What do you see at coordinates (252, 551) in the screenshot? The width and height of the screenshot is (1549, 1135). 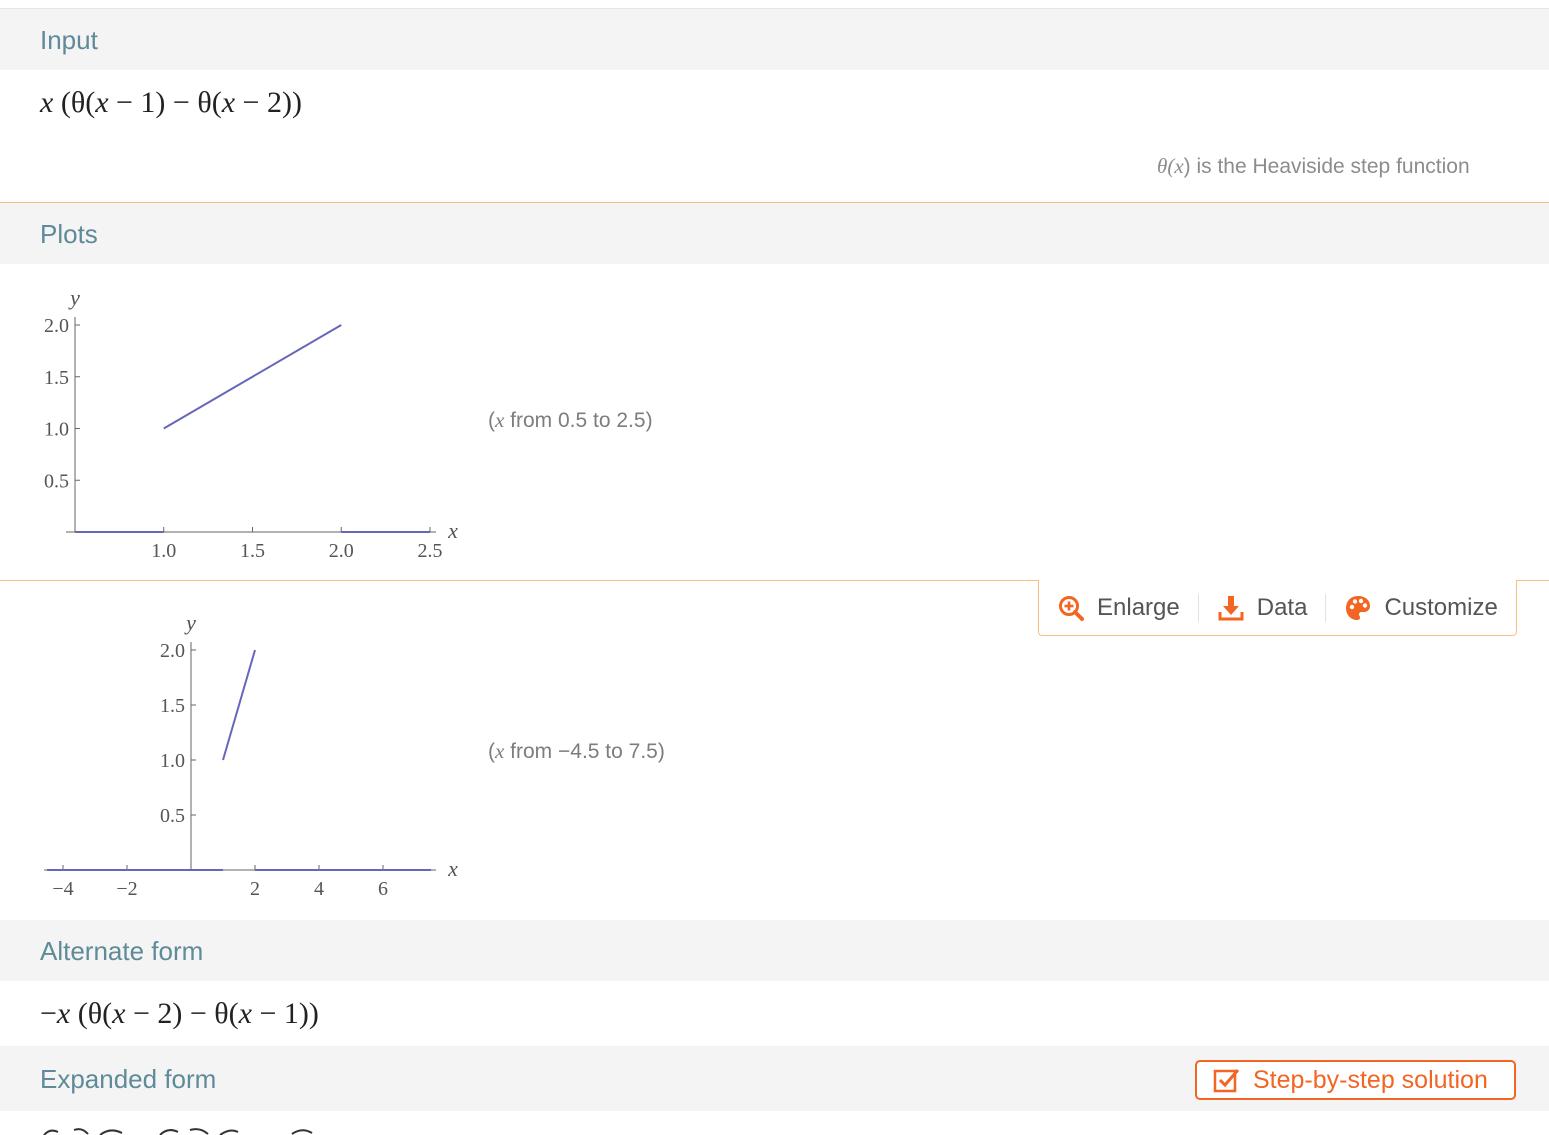 I see `x-tick-label: 1.5` at bounding box center [252, 551].